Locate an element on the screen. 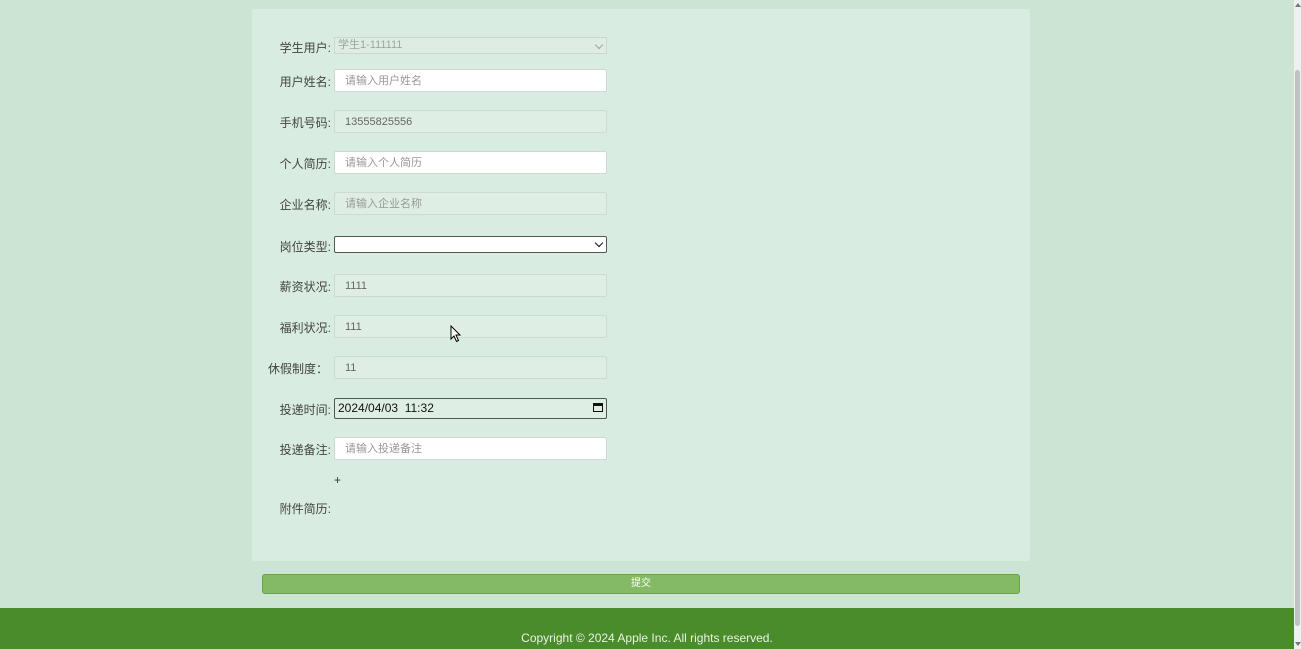  job-type-label: 岗位类型: is located at coordinates (305, 247).